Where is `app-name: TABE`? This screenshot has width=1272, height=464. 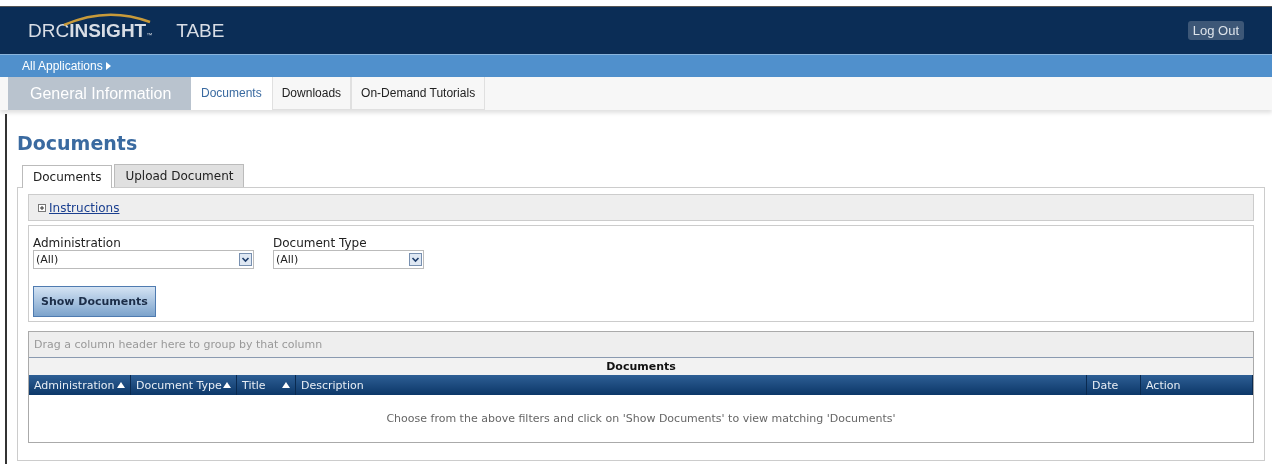 app-name: TABE is located at coordinates (200, 30).